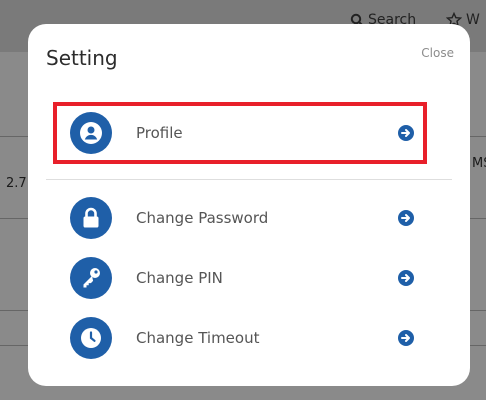 This screenshot has height=400, width=486. What do you see at coordinates (159, 133) in the screenshot?
I see `settings-item-label: Profile` at bounding box center [159, 133].